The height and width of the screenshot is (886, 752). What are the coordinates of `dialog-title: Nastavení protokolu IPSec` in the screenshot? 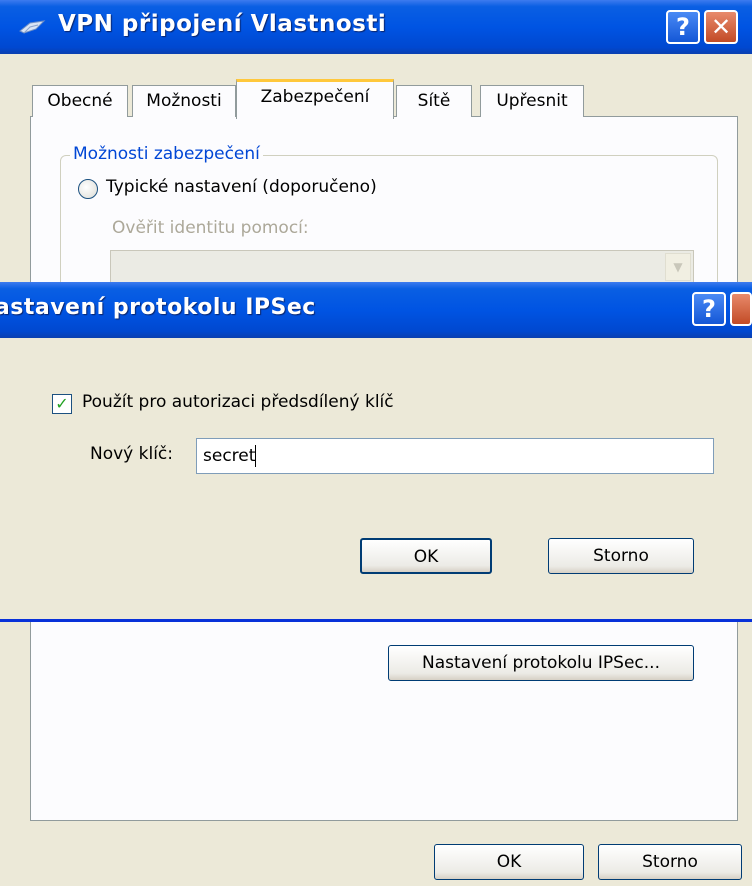 It's located at (158, 307).